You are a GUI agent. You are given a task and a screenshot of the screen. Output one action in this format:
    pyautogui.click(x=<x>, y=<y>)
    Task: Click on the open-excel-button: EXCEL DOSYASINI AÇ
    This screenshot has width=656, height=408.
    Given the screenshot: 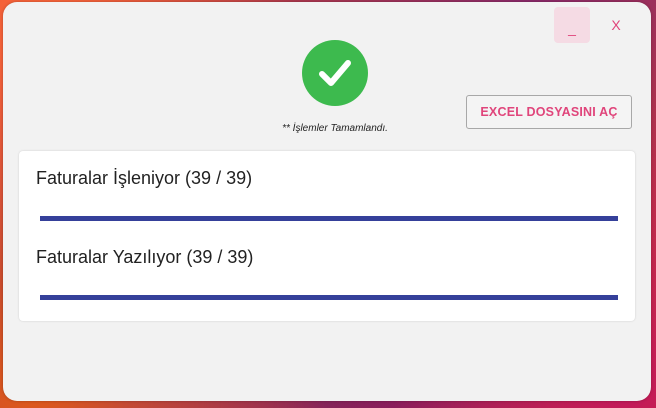 What is the action you would take?
    pyautogui.click(x=549, y=112)
    